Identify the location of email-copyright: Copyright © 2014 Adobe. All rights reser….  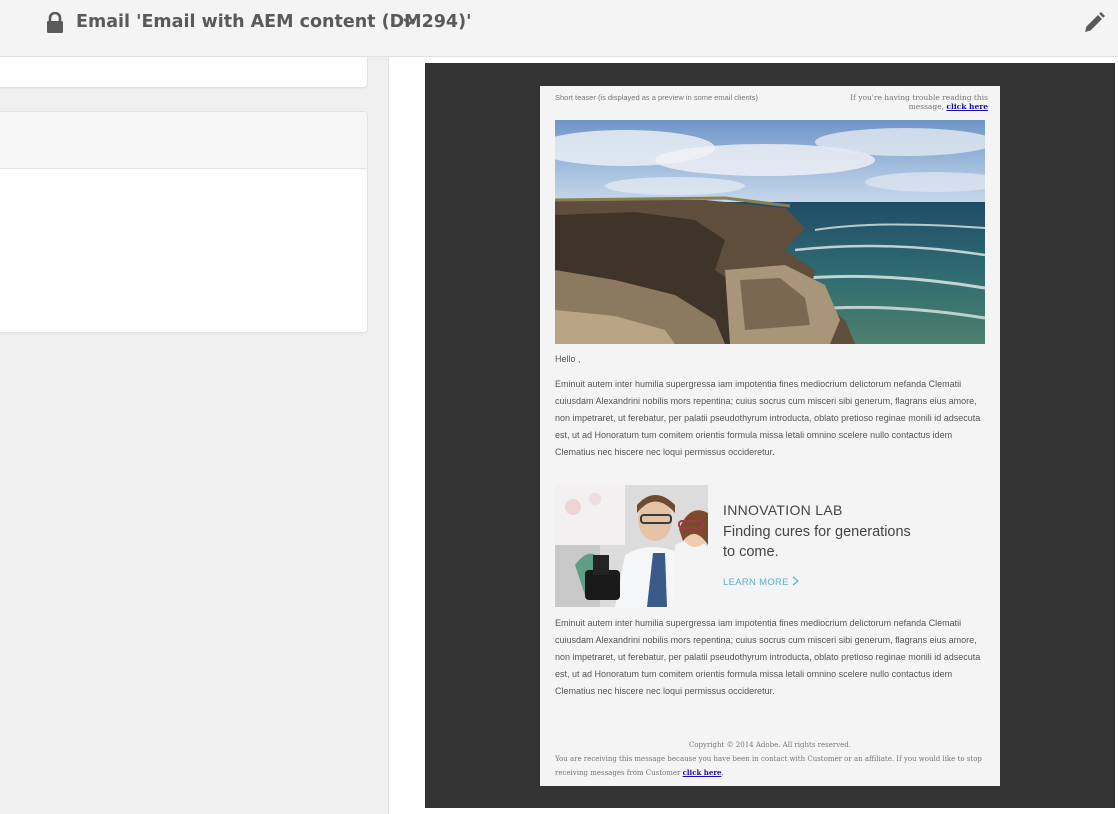
(770, 745).